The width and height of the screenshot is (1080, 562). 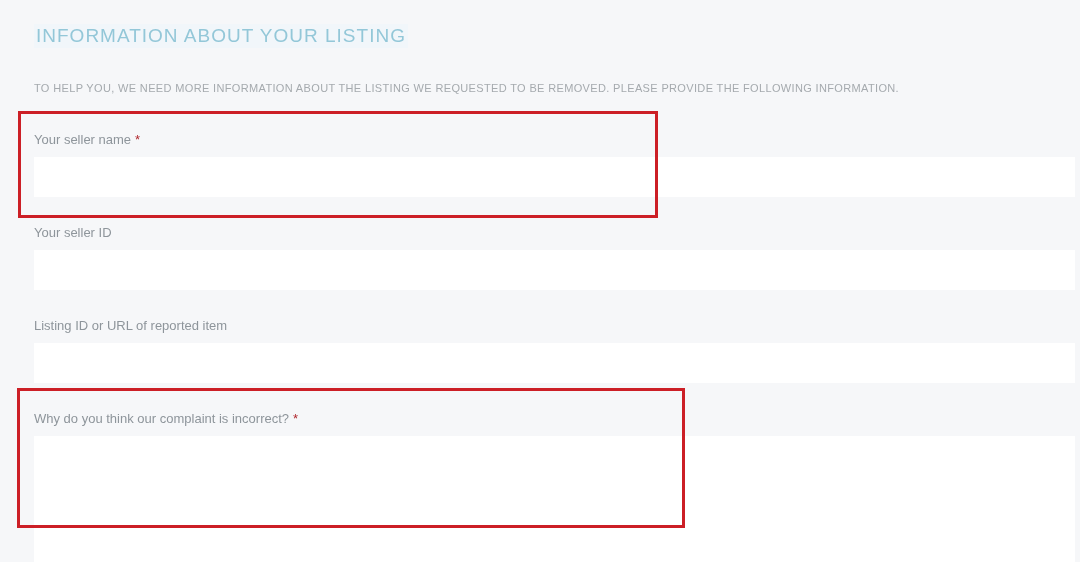 I want to click on input-field, so click(x=554, y=177).